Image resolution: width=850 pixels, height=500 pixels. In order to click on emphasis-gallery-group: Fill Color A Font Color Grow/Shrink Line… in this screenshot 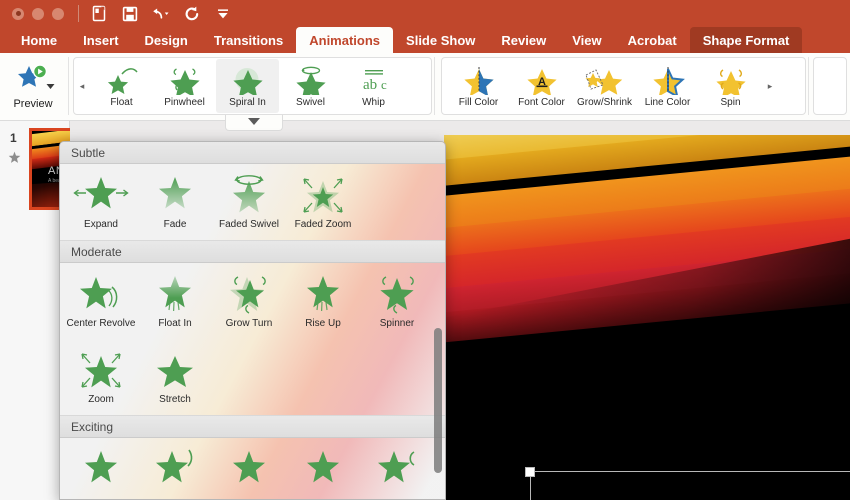, I will do `click(623, 86)`.